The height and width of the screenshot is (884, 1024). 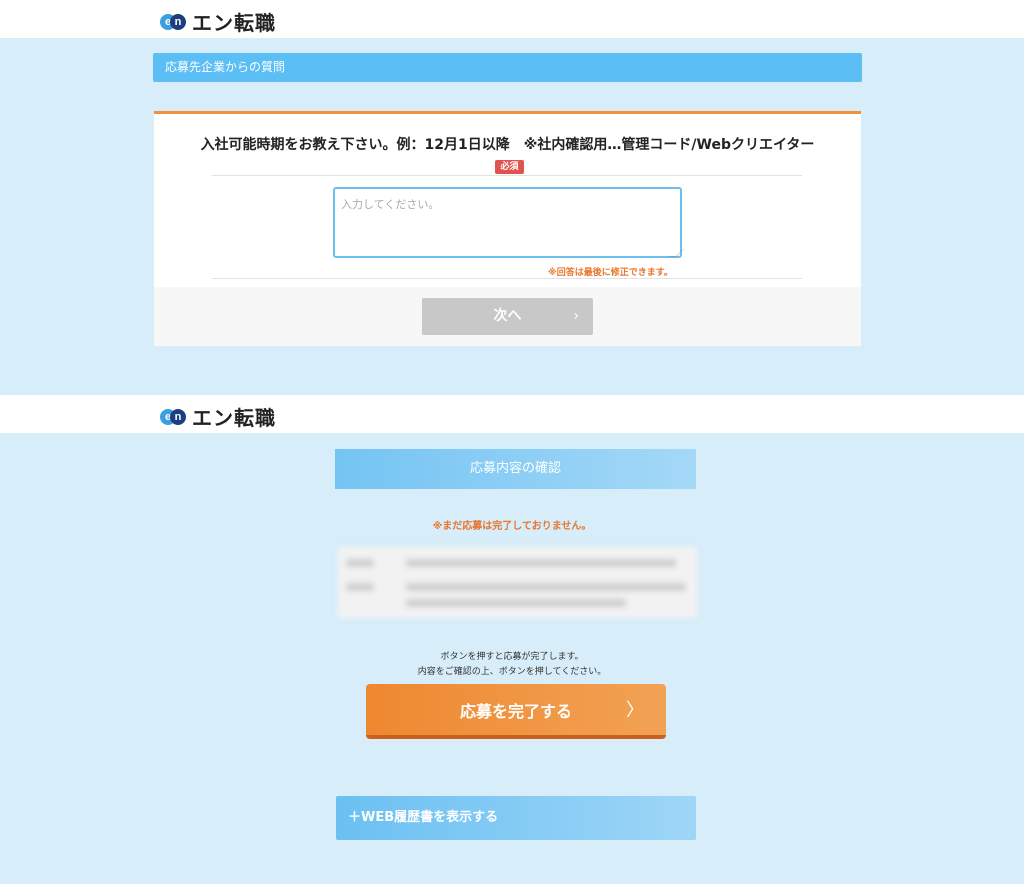 What do you see at coordinates (509, 167) in the screenshot?
I see `required-badge: 必須` at bounding box center [509, 167].